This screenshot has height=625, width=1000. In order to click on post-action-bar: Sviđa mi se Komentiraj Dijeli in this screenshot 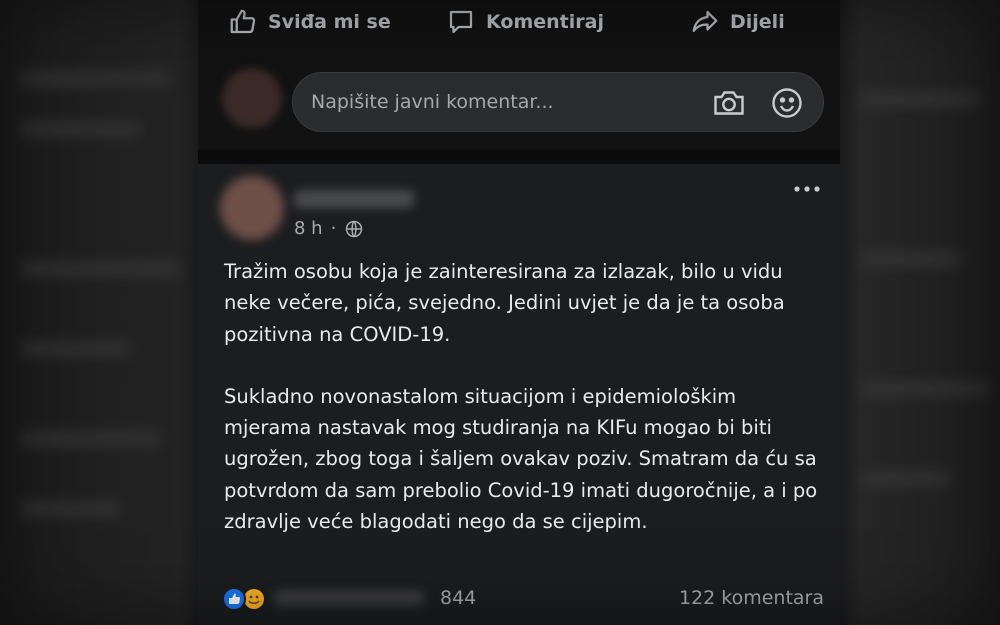, I will do `click(519, 23)`.